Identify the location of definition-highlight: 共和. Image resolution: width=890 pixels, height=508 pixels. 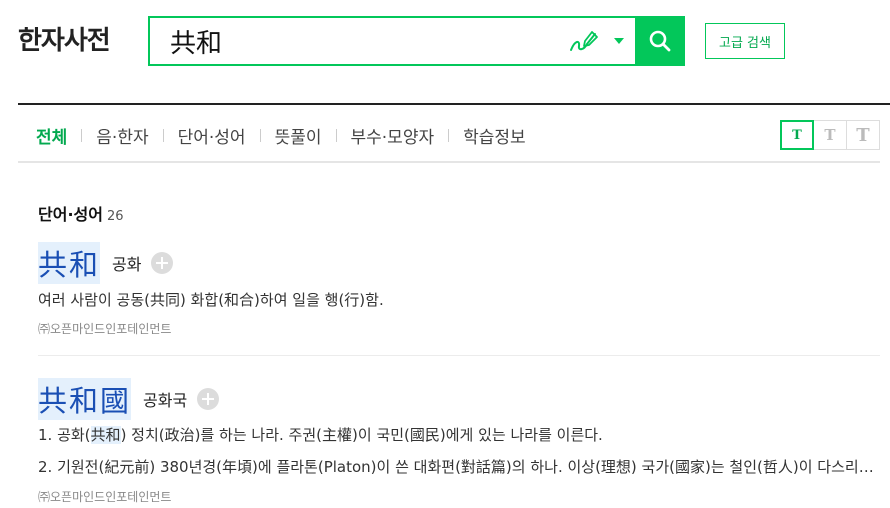
(105, 435).